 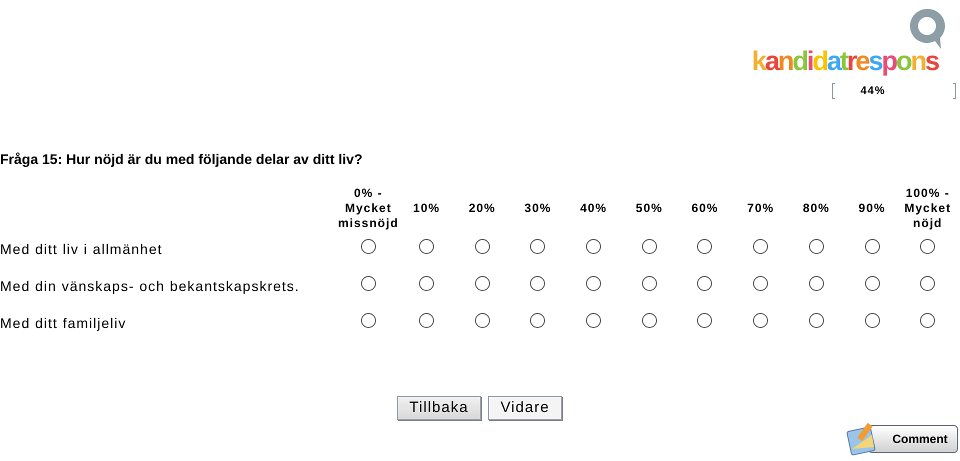 What do you see at coordinates (63, 322) in the screenshot?
I see `statement-label: Med ditt familjeliv` at bounding box center [63, 322].